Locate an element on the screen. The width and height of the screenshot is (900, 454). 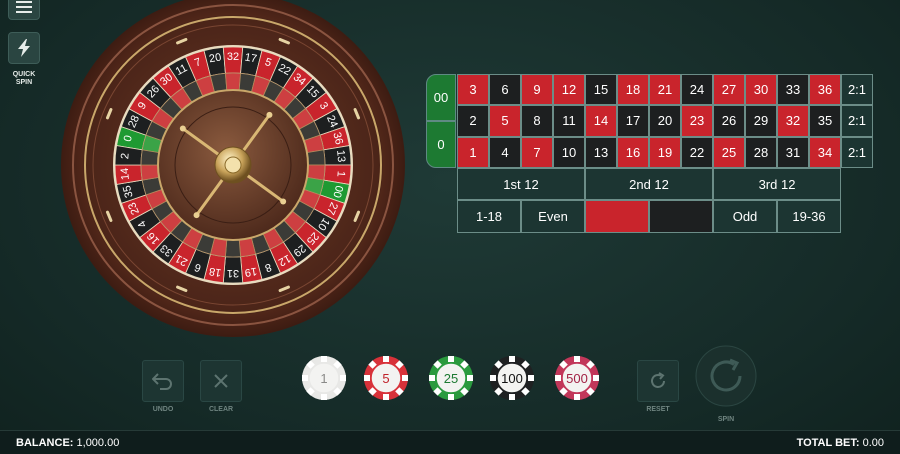
bet-number-10: 10 is located at coordinates (569, 152).